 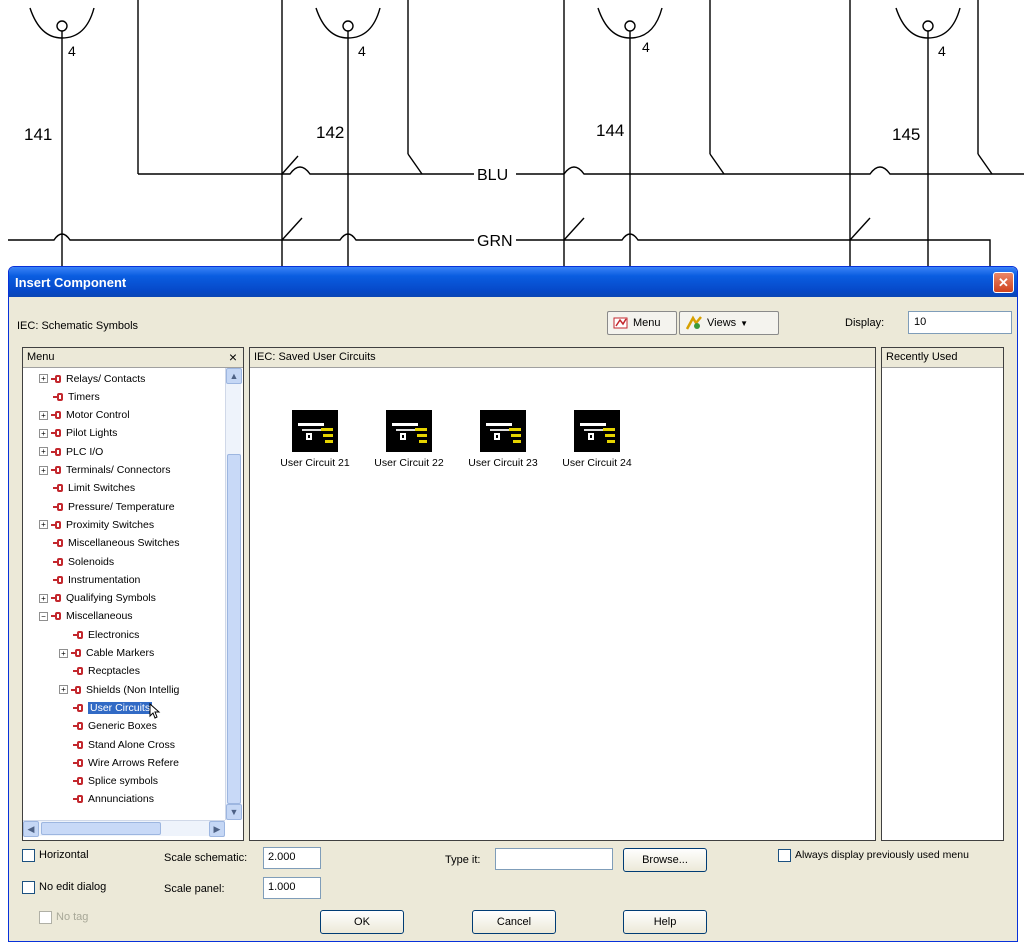 What do you see at coordinates (31, 829) in the screenshot?
I see `scroll-left-icon: ◀` at bounding box center [31, 829].